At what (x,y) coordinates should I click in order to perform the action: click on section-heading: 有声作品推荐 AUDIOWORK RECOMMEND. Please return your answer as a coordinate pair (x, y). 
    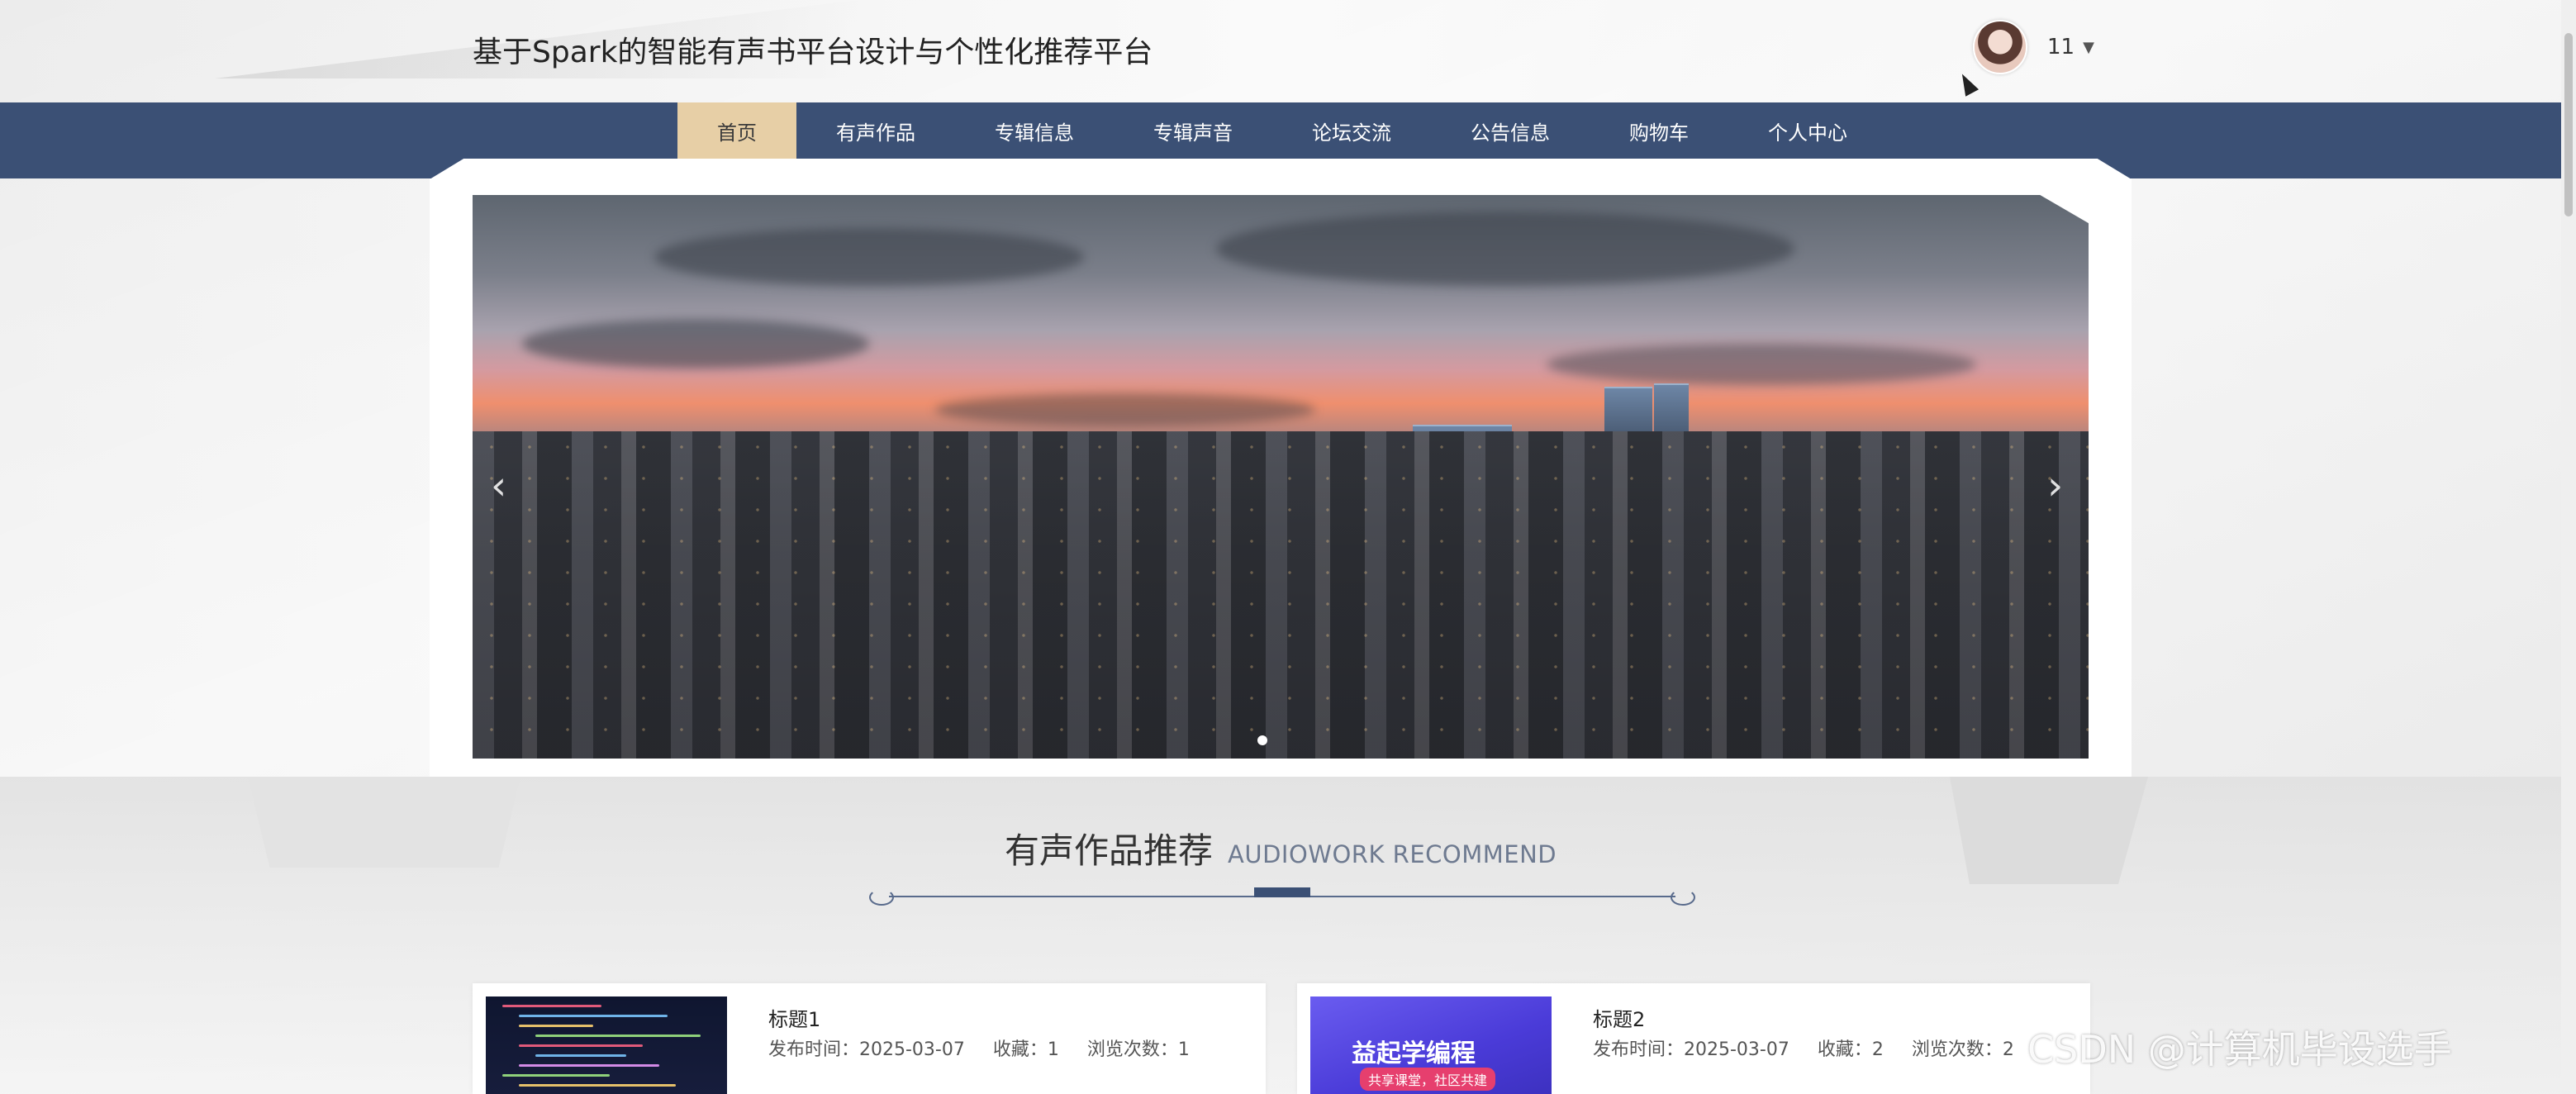
    Looking at the image, I should click on (1281, 848).